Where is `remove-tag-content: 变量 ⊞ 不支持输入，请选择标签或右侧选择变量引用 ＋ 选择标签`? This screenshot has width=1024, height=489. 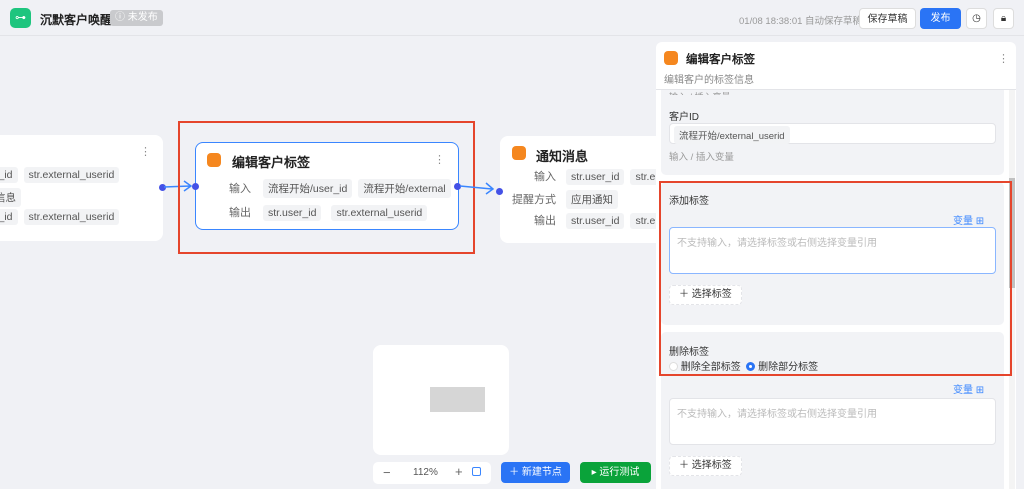 remove-tag-content: 变量 ⊞ 不支持输入，请选择标签或右侧选择变量引用 ＋ 选择标签 is located at coordinates (832, 430).